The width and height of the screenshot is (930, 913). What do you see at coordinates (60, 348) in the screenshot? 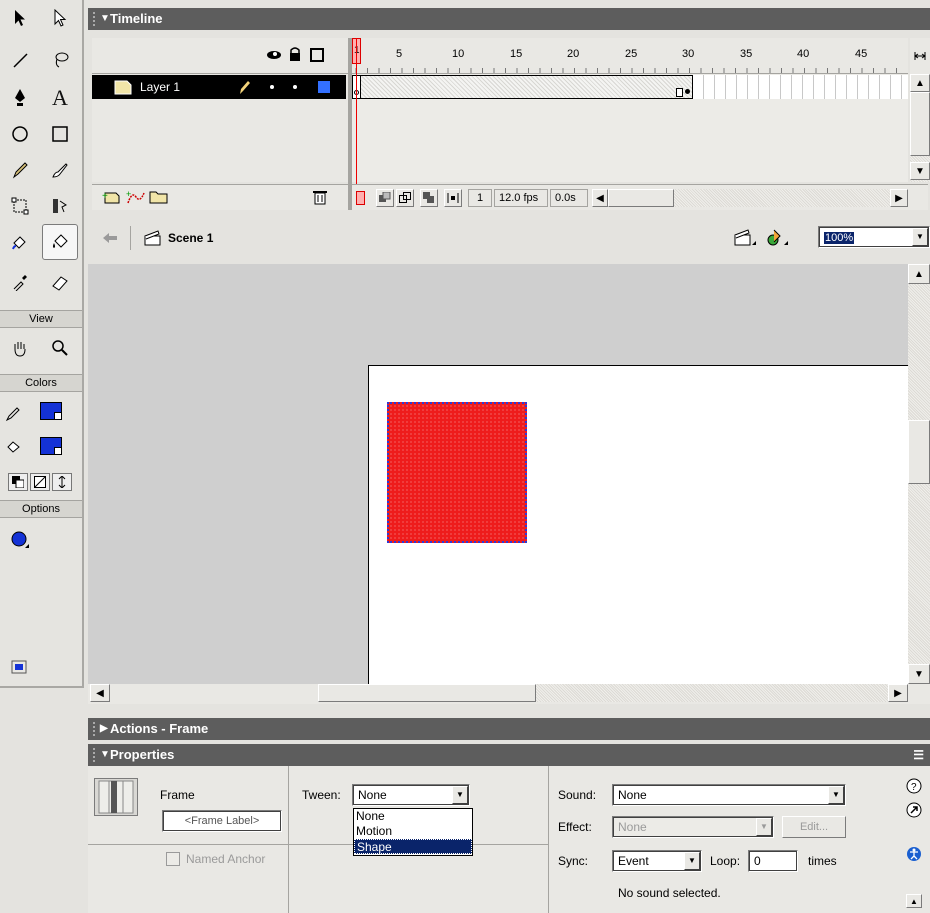
I see `zoom-icon` at bounding box center [60, 348].